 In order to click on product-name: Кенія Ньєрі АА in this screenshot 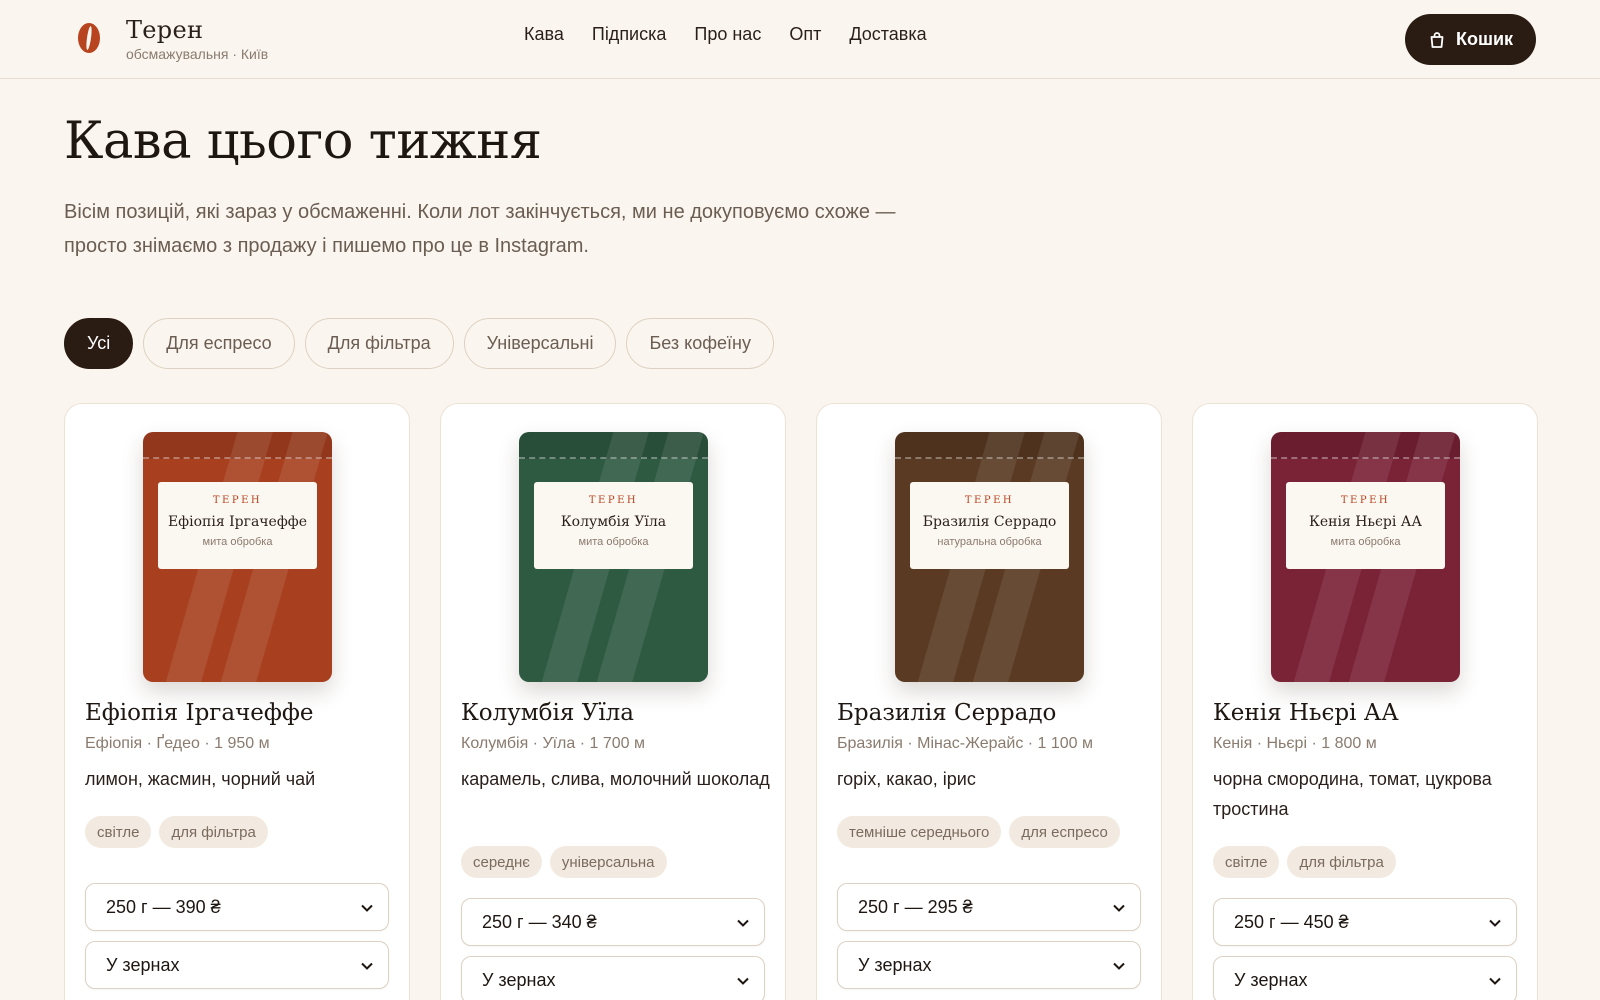, I will do `click(1306, 713)`.